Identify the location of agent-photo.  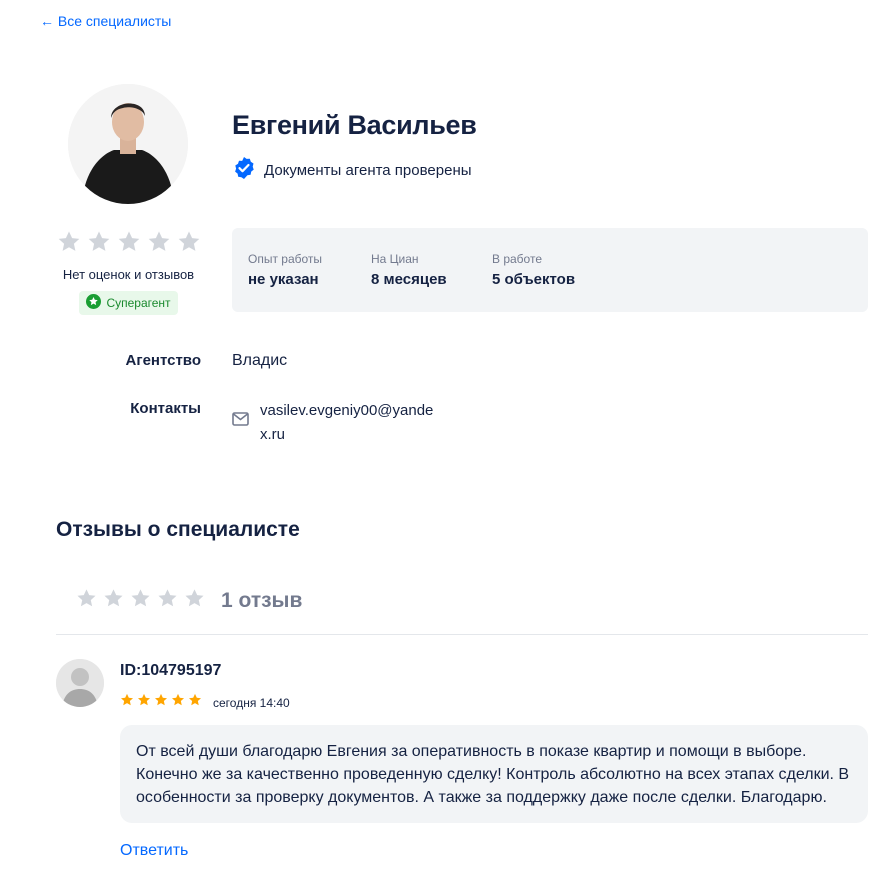
(128, 144).